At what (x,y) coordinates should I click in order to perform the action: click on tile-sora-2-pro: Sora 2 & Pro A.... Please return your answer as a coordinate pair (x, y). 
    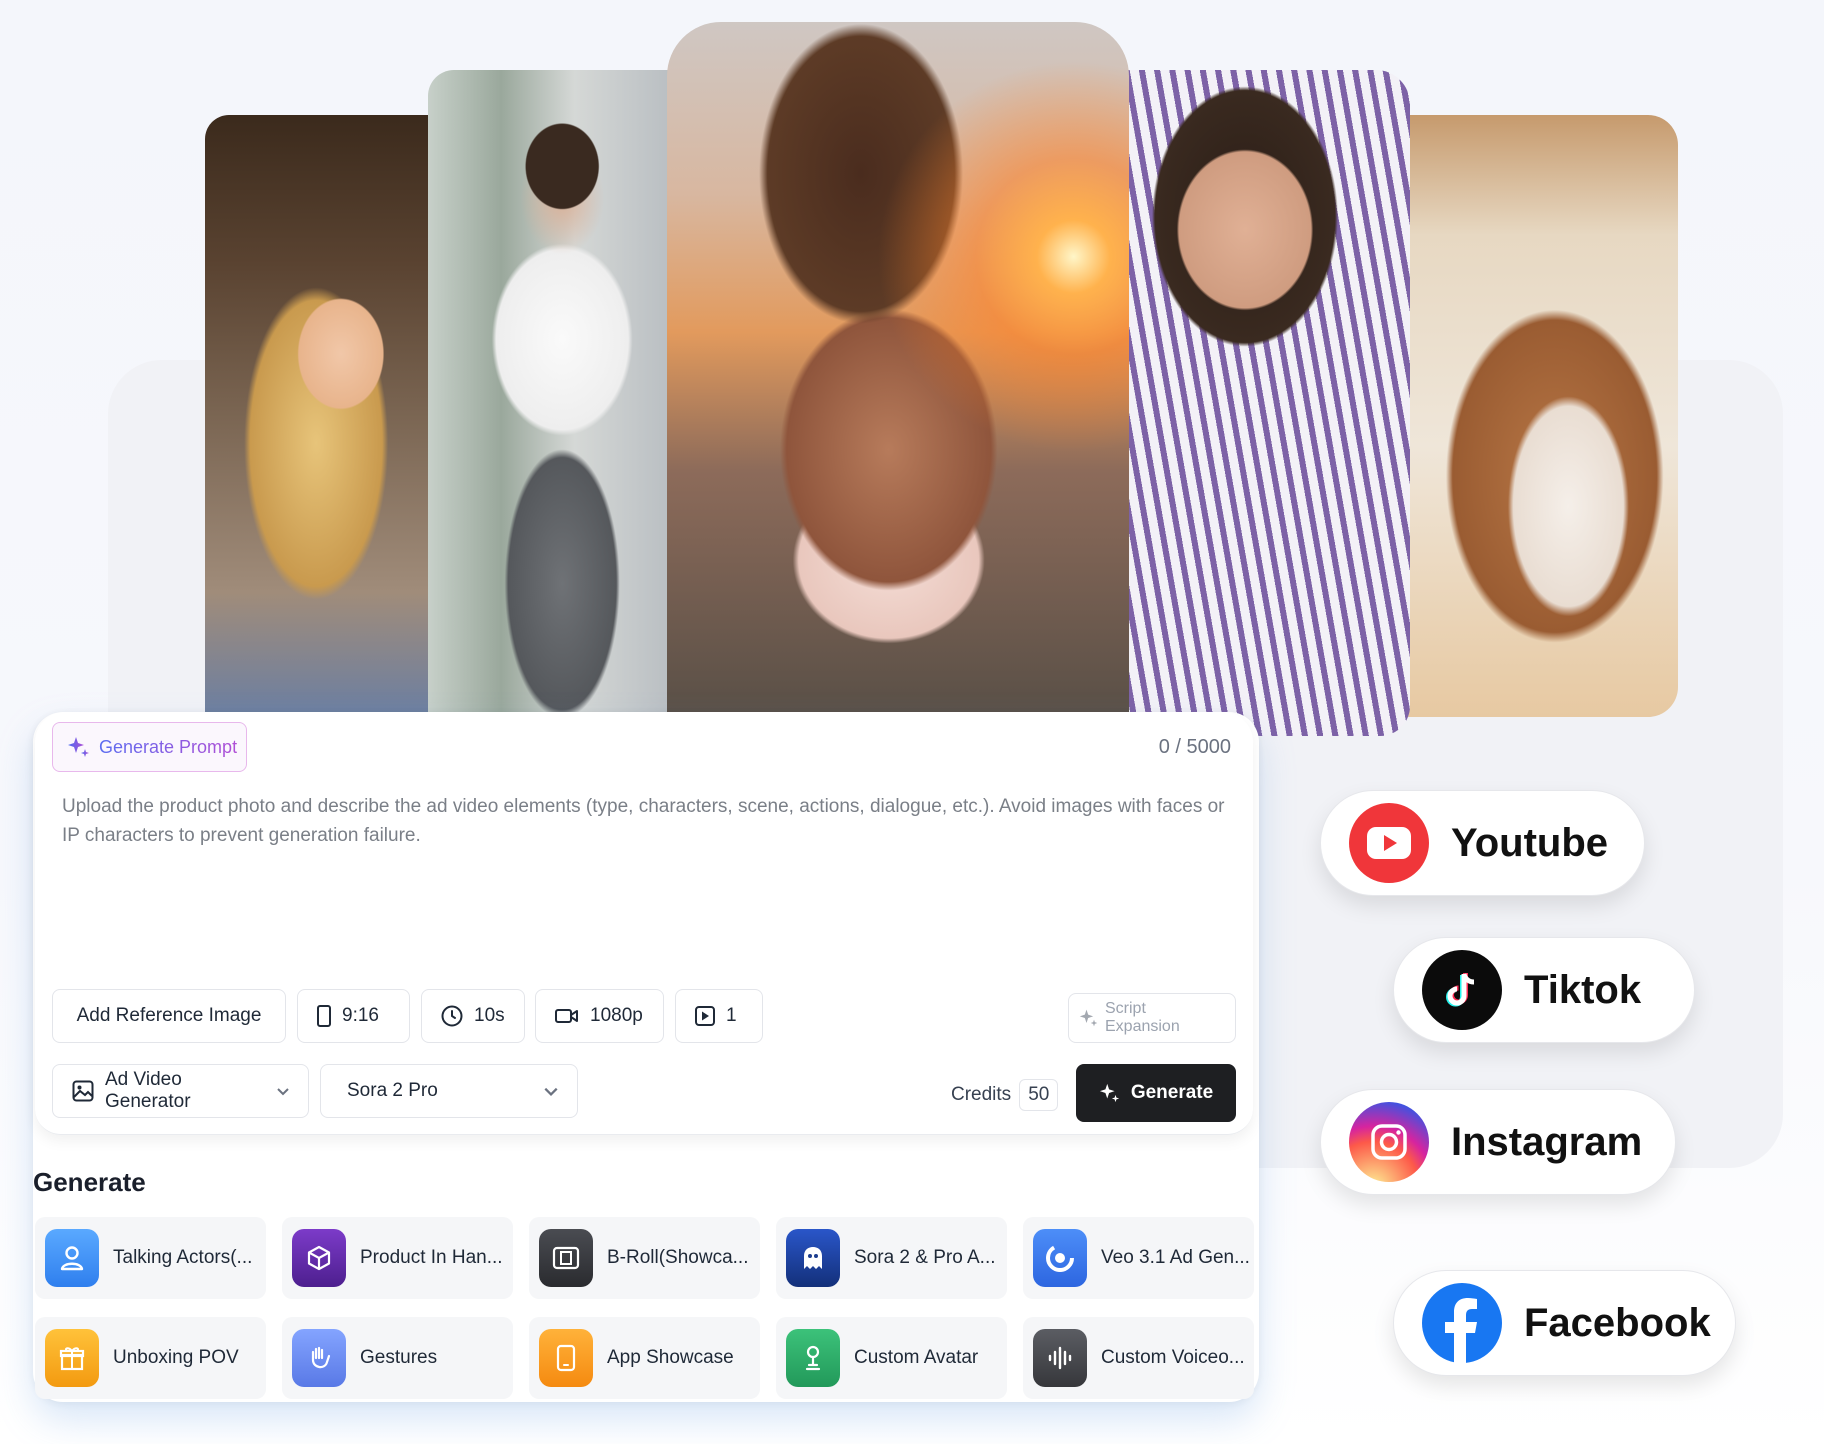
    Looking at the image, I should click on (891, 1258).